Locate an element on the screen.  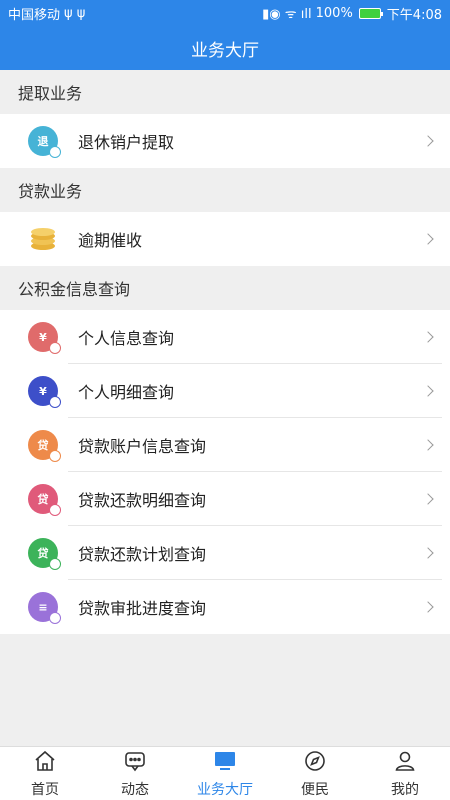
tab-label: 业务大厅 is located at coordinates (225, 789).